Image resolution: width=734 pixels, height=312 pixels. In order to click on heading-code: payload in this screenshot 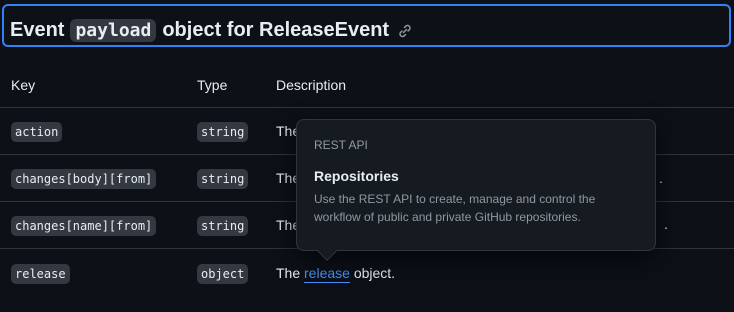, I will do `click(113, 30)`.